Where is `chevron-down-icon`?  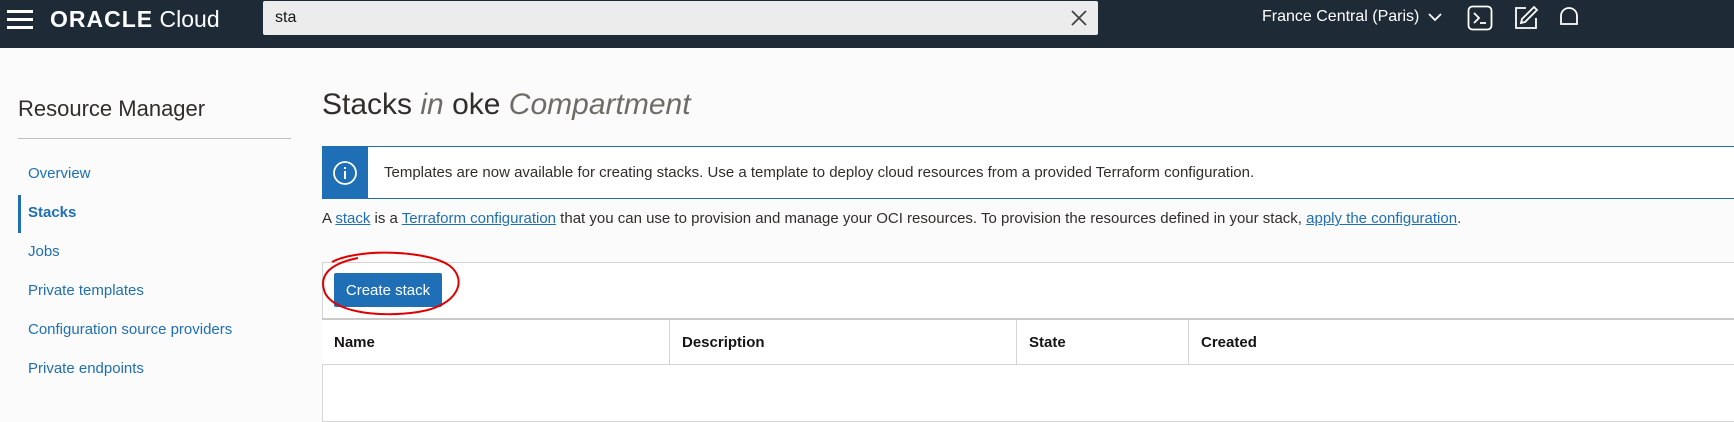
chevron-down-icon is located at coordinates (1435, 17).